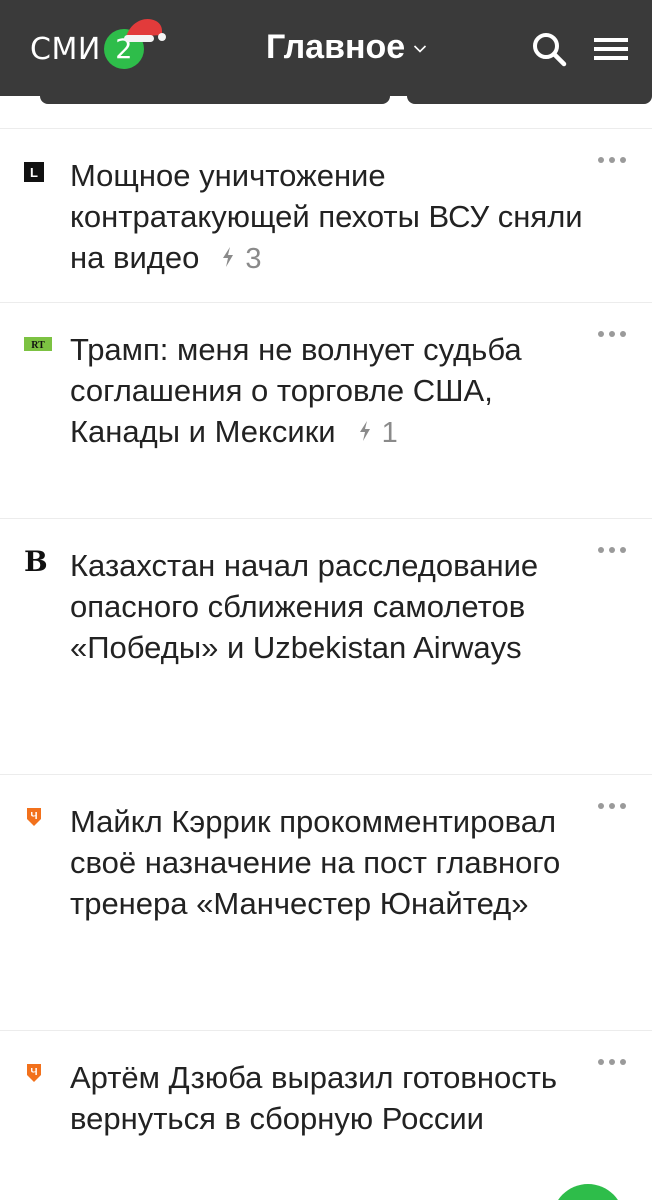  I want to click on comment-counter: 1, so click(367, 433).